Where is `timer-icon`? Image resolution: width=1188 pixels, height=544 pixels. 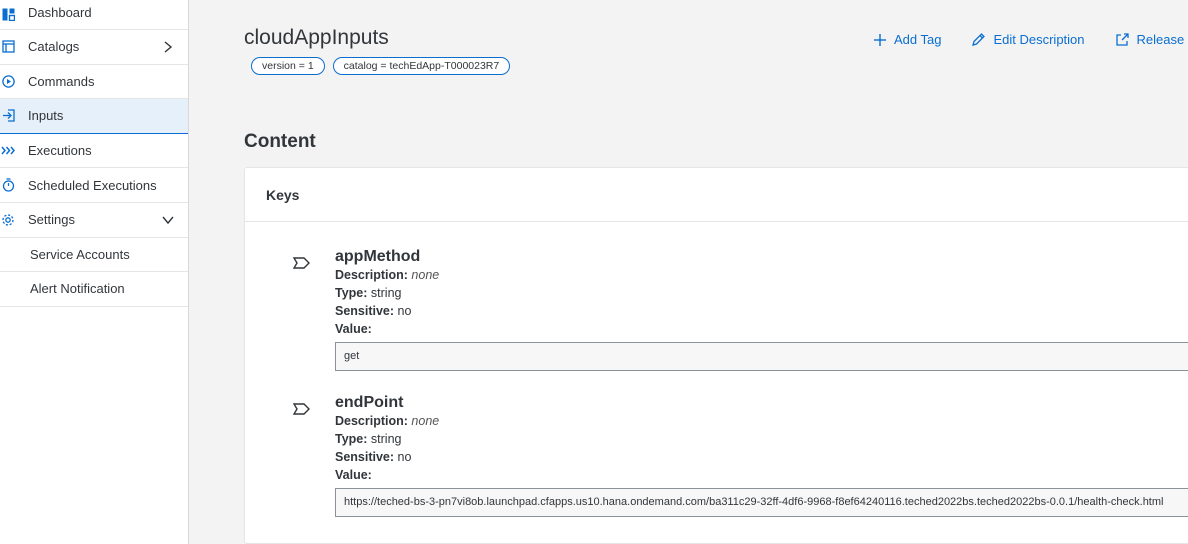
timer-icon is located at coordinates (8, 185).